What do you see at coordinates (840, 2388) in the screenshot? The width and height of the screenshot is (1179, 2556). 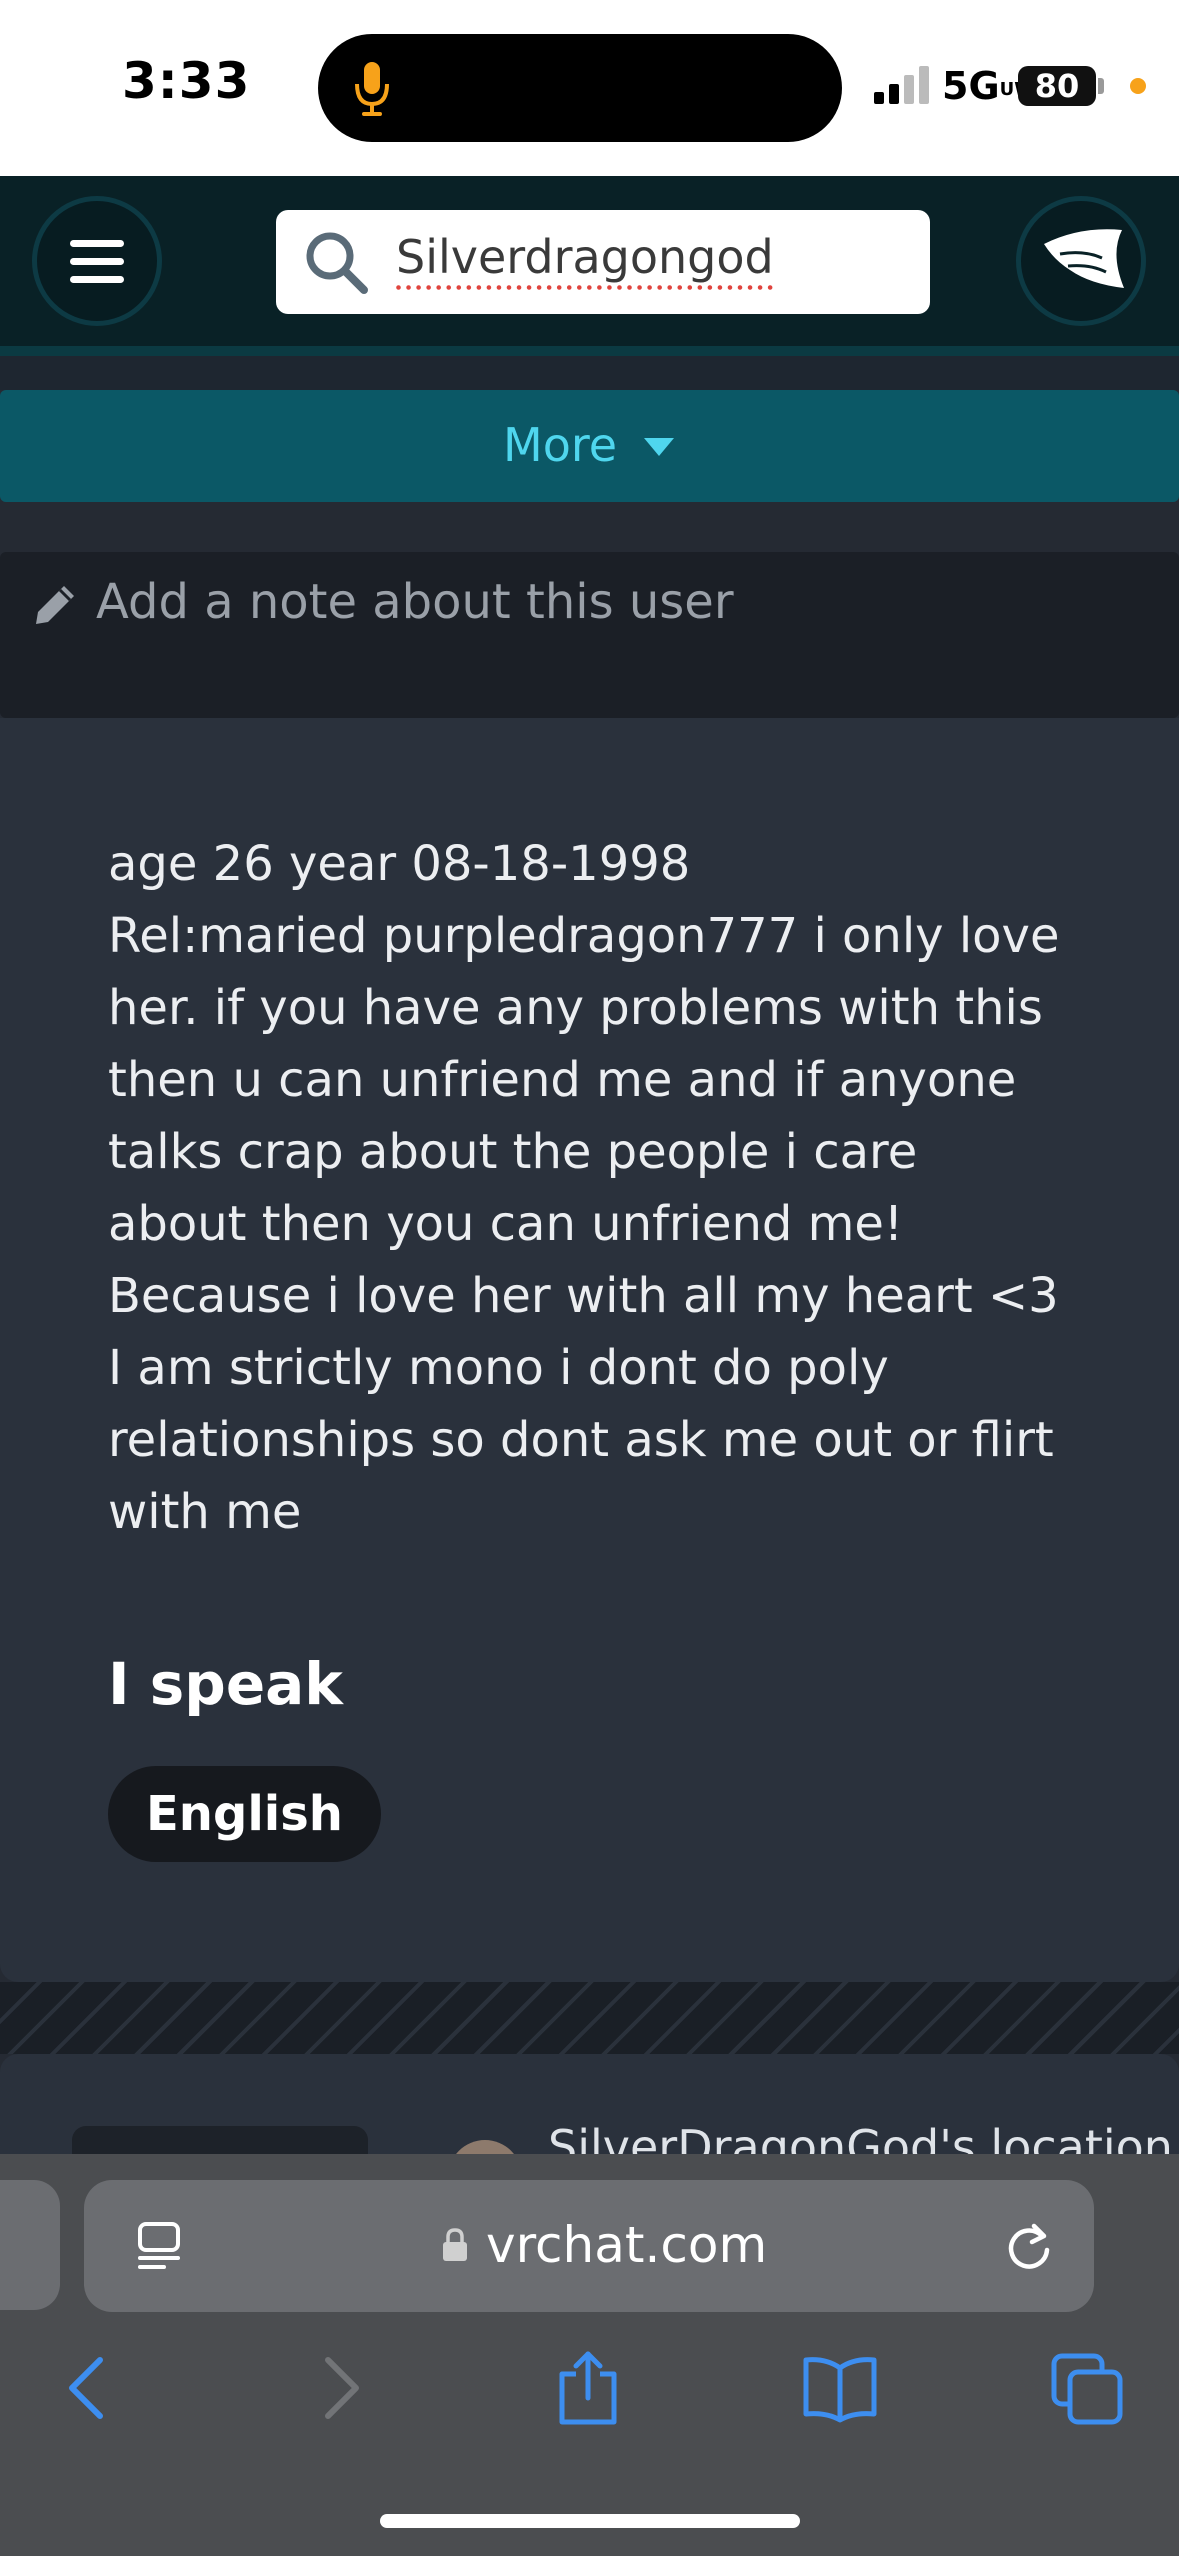 I see `bookmarks-icon` at bounding box center [840, 2388].